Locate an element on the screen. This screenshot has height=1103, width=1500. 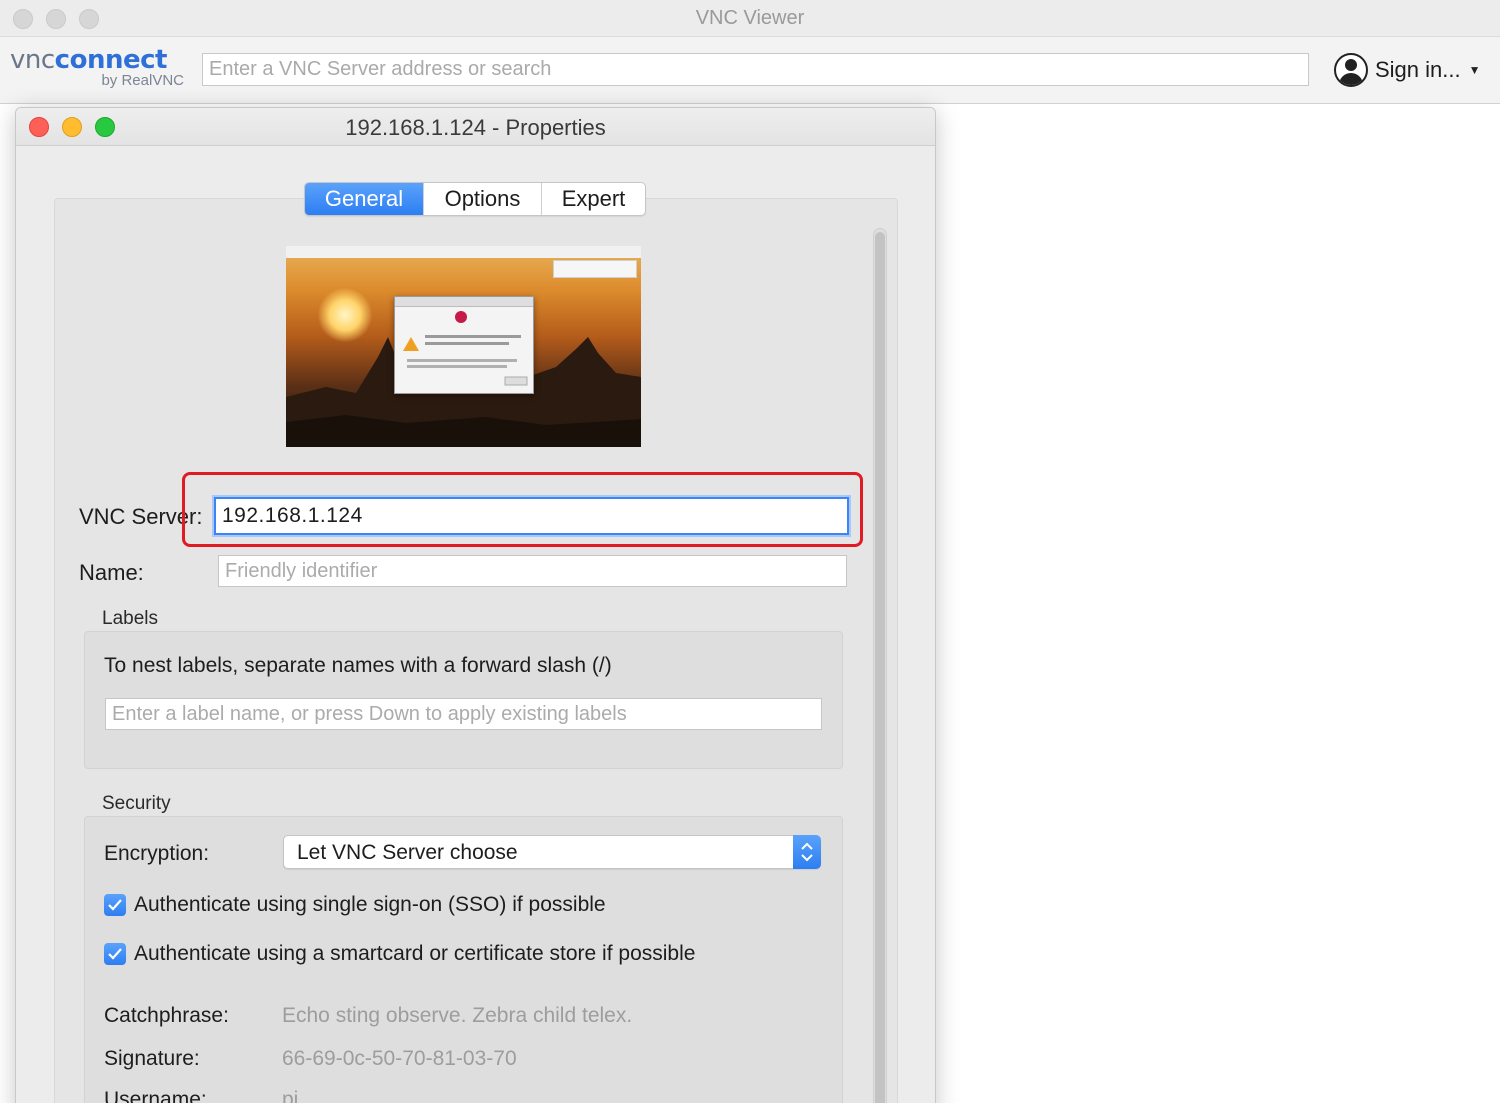
viewer-toolbar: vncconnect by RealVNC Sign in... ▼ is located at coordinates (750, 70).